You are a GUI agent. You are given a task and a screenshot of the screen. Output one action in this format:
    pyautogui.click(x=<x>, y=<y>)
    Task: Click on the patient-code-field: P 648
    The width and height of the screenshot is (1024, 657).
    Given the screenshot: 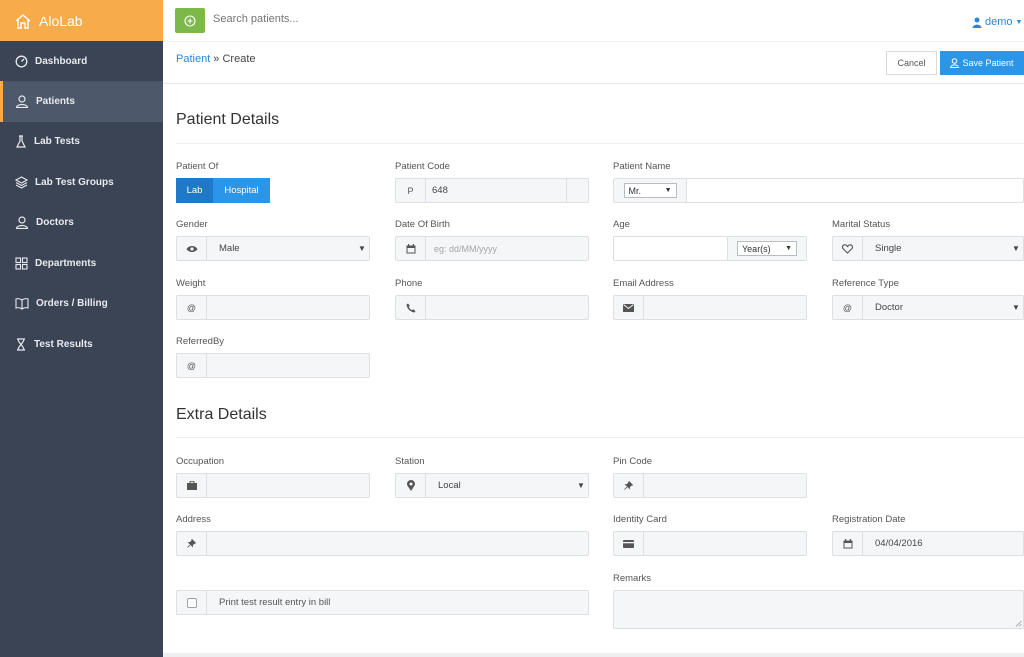 What is the action you would take?
    pyautogui.click(x=492, y=190)
    